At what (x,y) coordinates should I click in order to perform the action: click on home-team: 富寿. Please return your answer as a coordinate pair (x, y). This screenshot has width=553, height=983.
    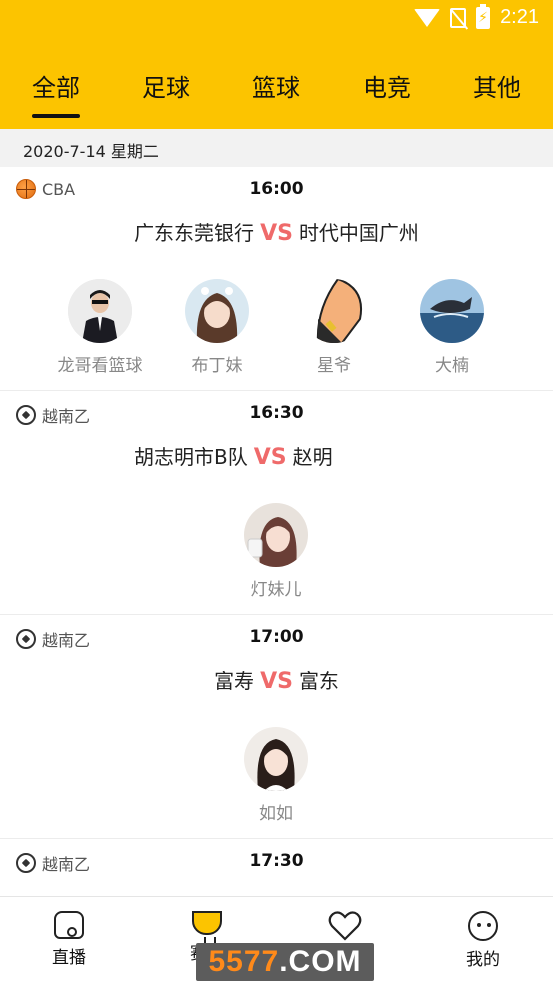
    Looking at the image, I should click on (234, 681).